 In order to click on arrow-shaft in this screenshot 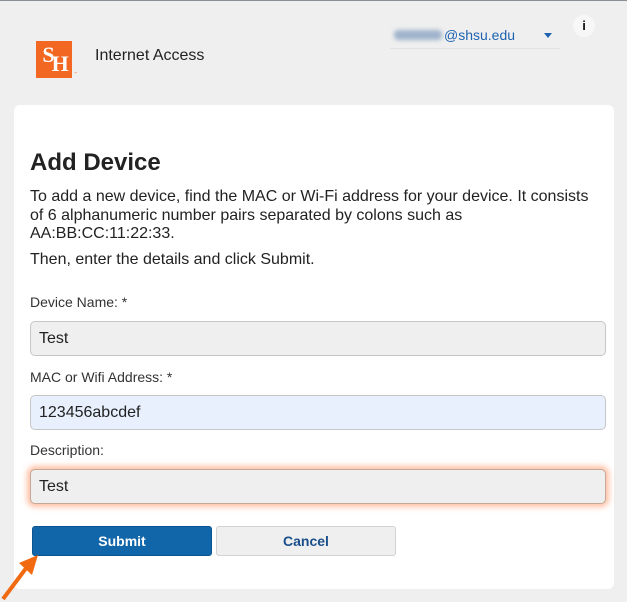, I will do `click(15, 583)`.